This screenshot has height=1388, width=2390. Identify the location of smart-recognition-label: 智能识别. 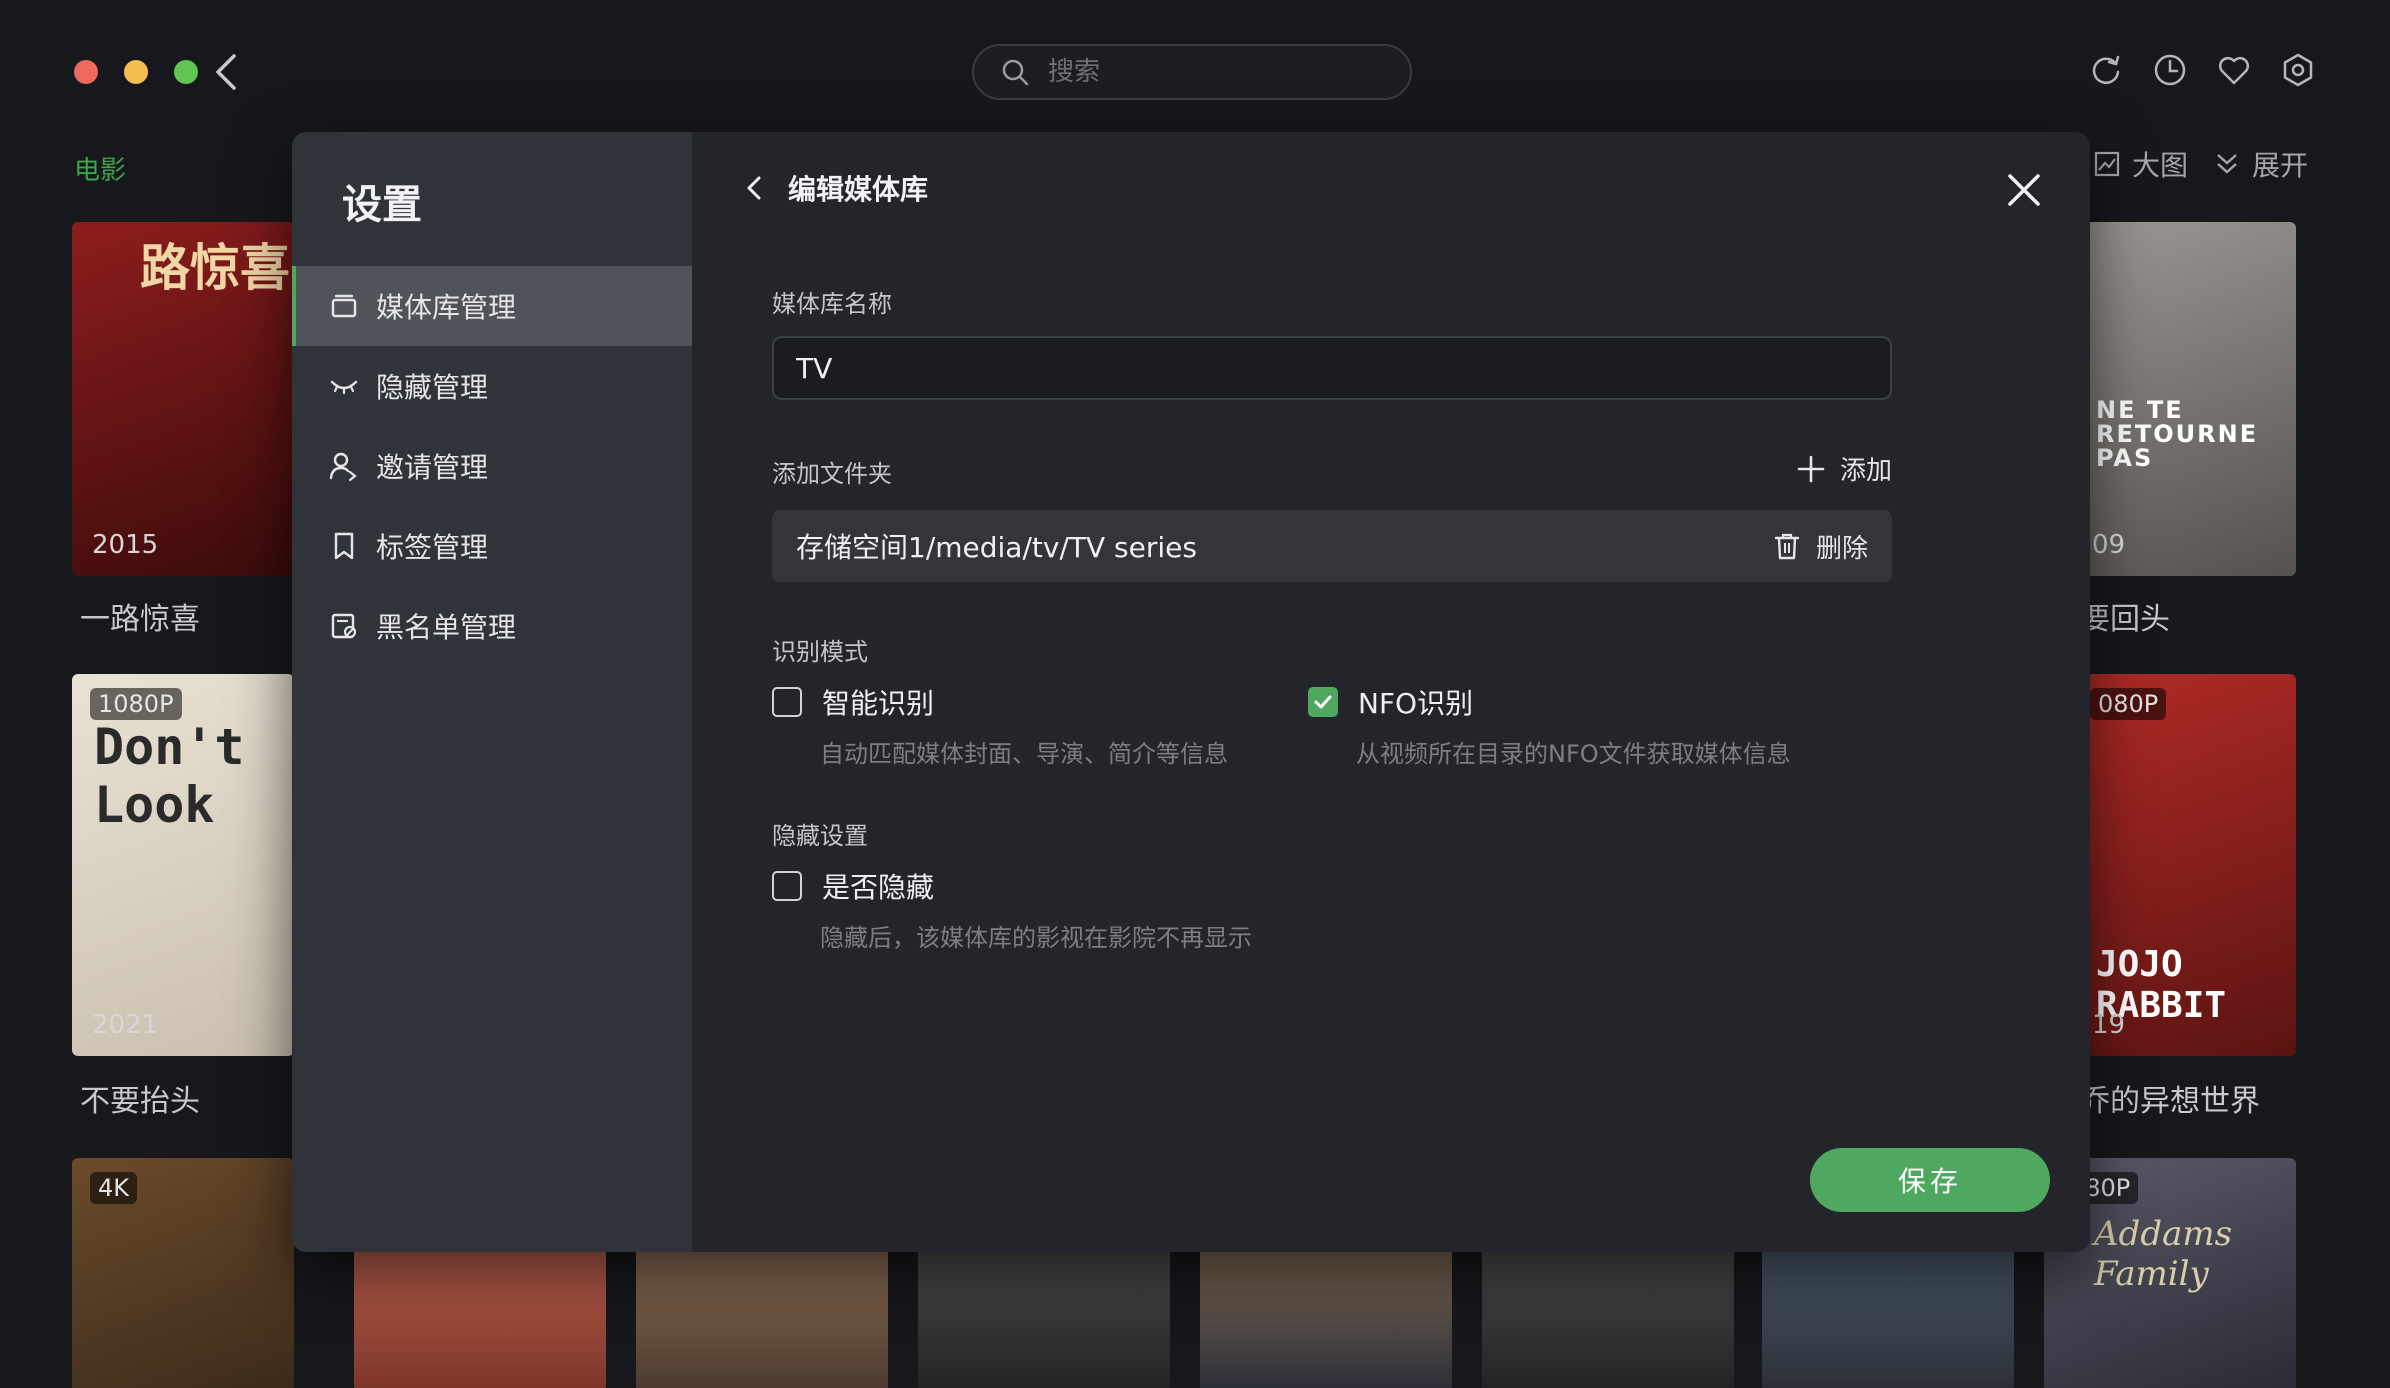
(878, 703).